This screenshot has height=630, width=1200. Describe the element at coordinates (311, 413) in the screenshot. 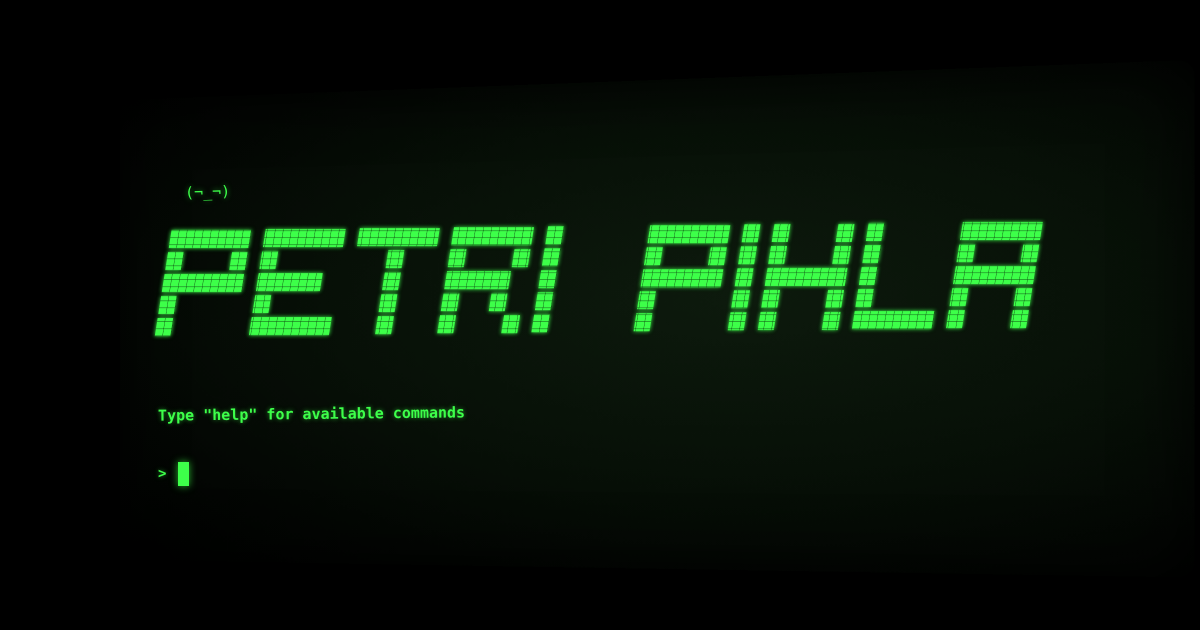

I see `help-hint: Type "help" for available commands` at that location.